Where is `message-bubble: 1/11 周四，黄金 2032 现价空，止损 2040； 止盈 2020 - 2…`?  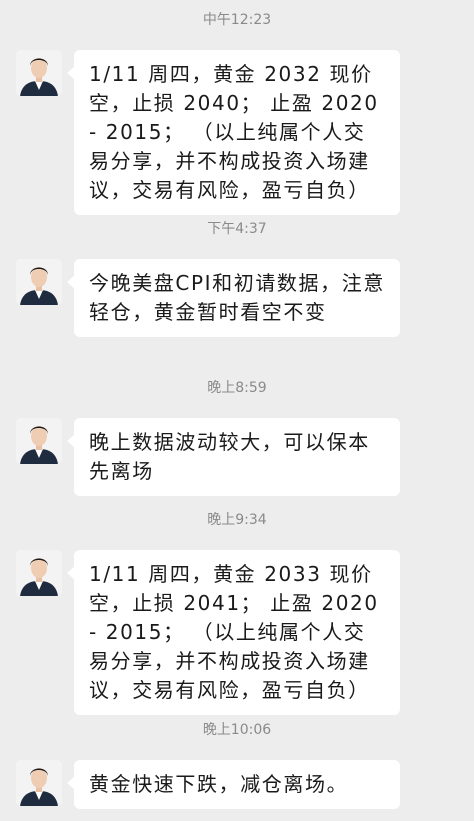
message-bubble: 1/11 周四，黄金 2032 现价空，止损 2040； 止盈 2020 - 2… is located at coordinates (233, 132).